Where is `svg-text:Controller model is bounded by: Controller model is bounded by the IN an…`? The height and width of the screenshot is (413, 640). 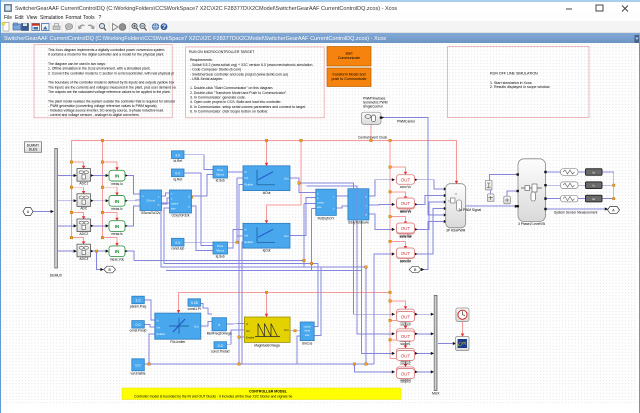
svg-text:Controller model is bounded by: Controller model is bounded by the IN an… is located at coordinates (213, 396).